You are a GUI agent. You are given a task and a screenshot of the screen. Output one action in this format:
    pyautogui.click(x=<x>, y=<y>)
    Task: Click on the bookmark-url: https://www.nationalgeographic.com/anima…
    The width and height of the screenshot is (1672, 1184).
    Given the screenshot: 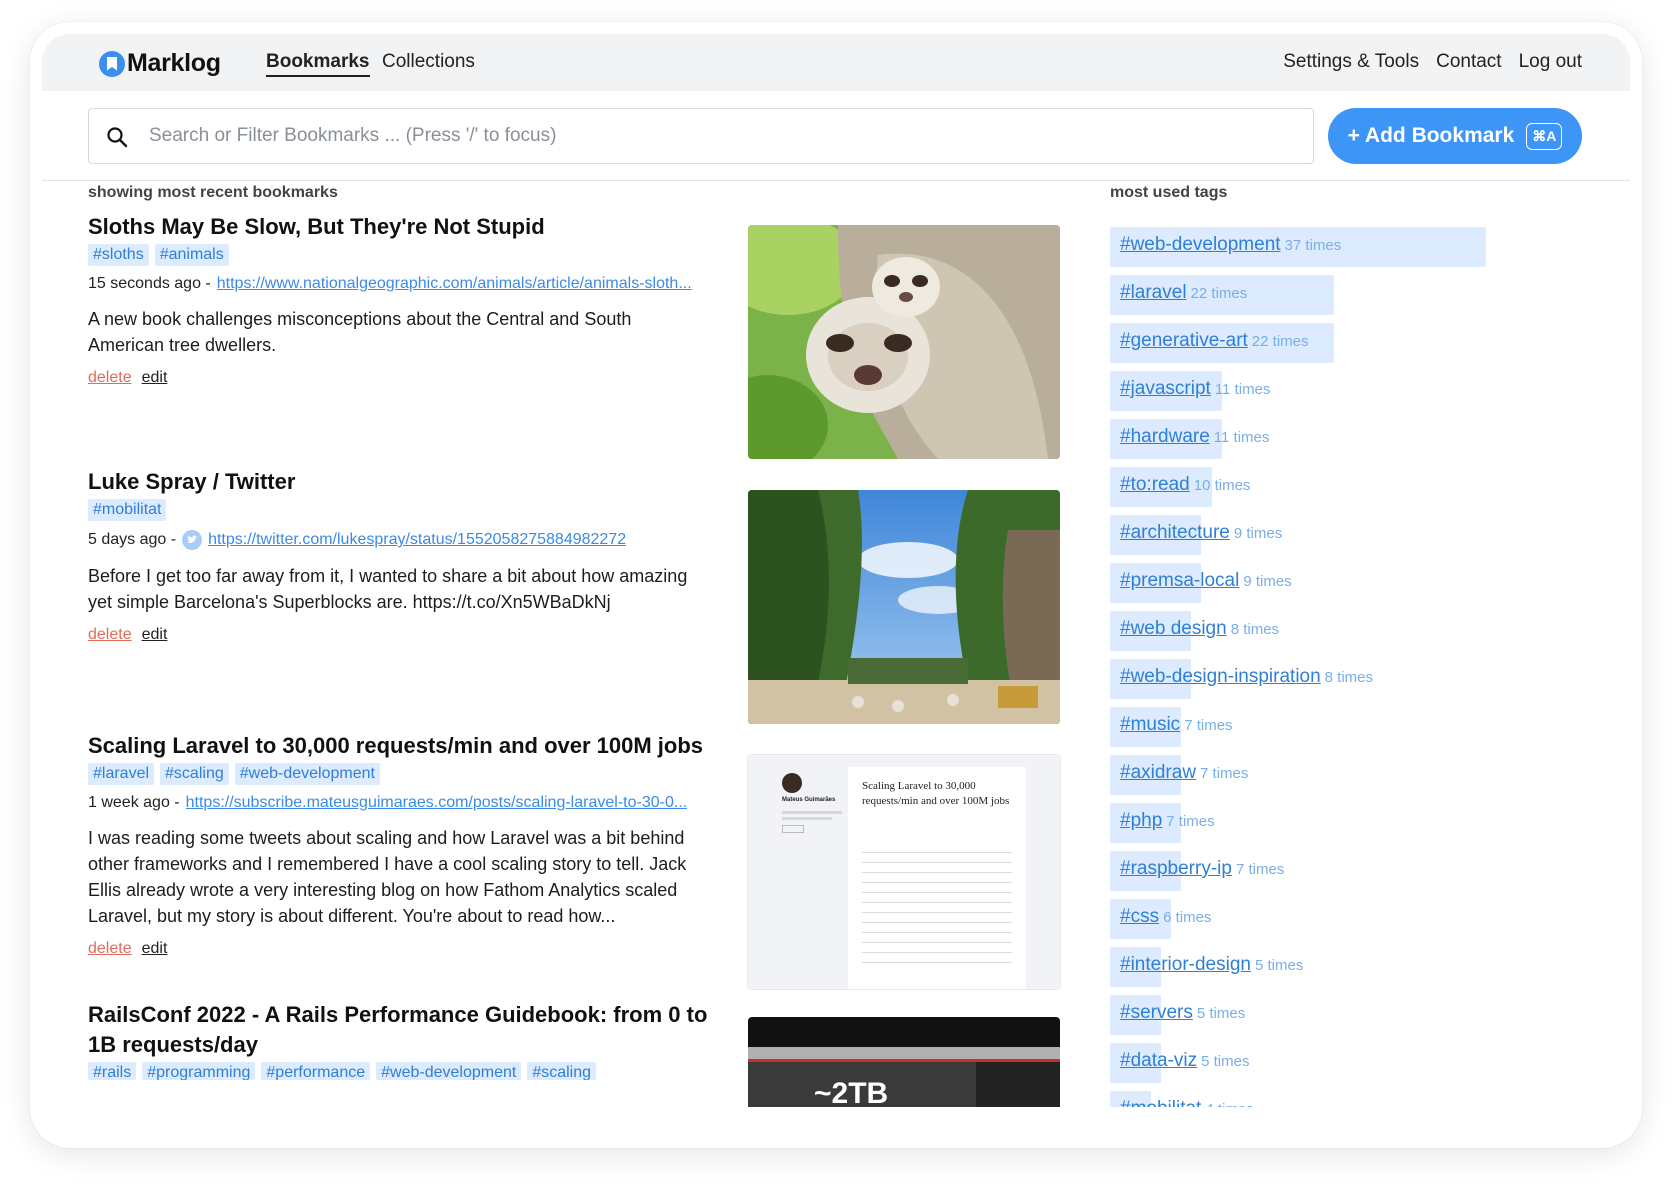 What is the action you would take?
    pyautogui.click(x=454, y=284)
    